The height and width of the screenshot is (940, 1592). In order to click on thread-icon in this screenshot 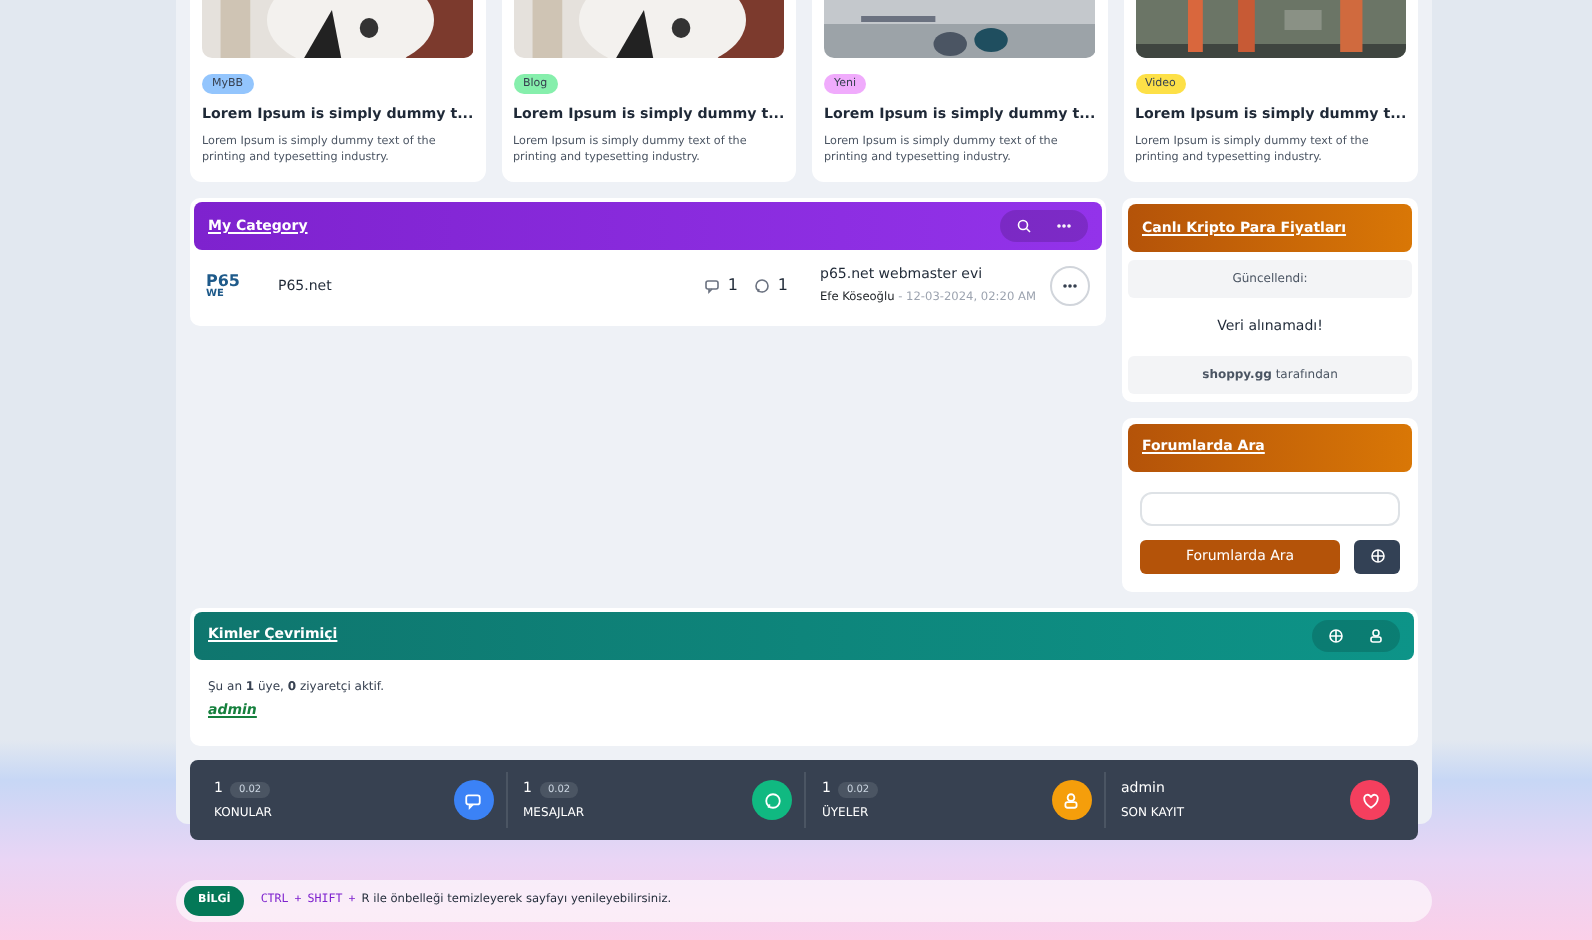, I will do `click(711, 286)`.